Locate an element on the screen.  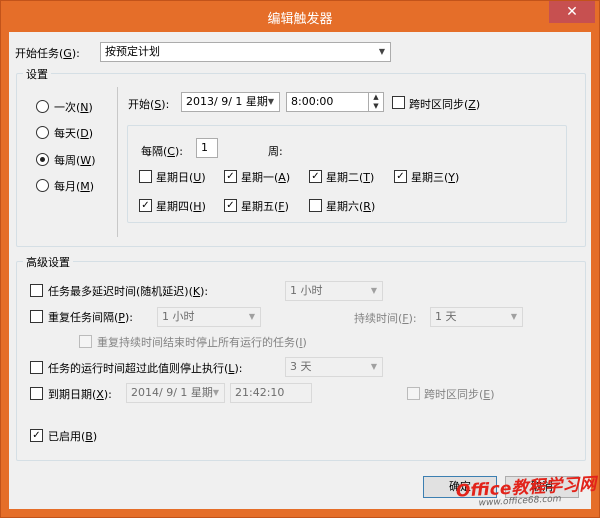
begin-task-label: 开始任务(G): is located at coordinates (47, 53).